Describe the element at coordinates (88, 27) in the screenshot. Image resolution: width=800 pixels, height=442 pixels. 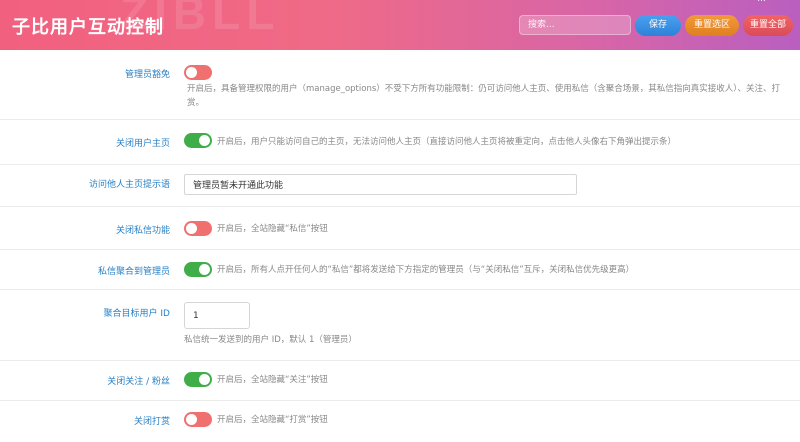
I see `page-title: 子比用户互动控制` at that location.